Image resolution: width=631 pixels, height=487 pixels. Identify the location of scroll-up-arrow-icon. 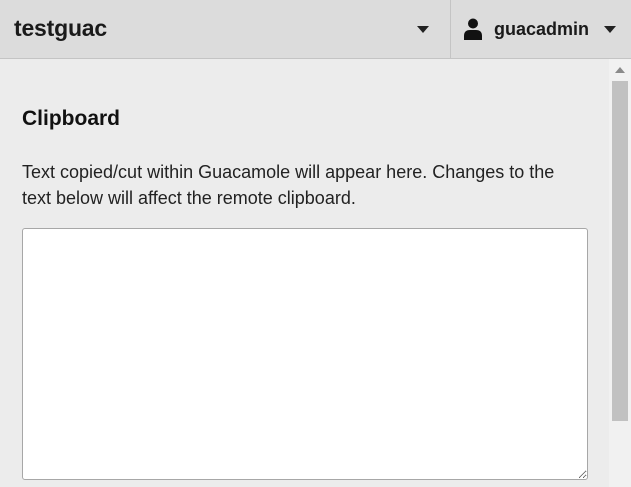
(620, 70).